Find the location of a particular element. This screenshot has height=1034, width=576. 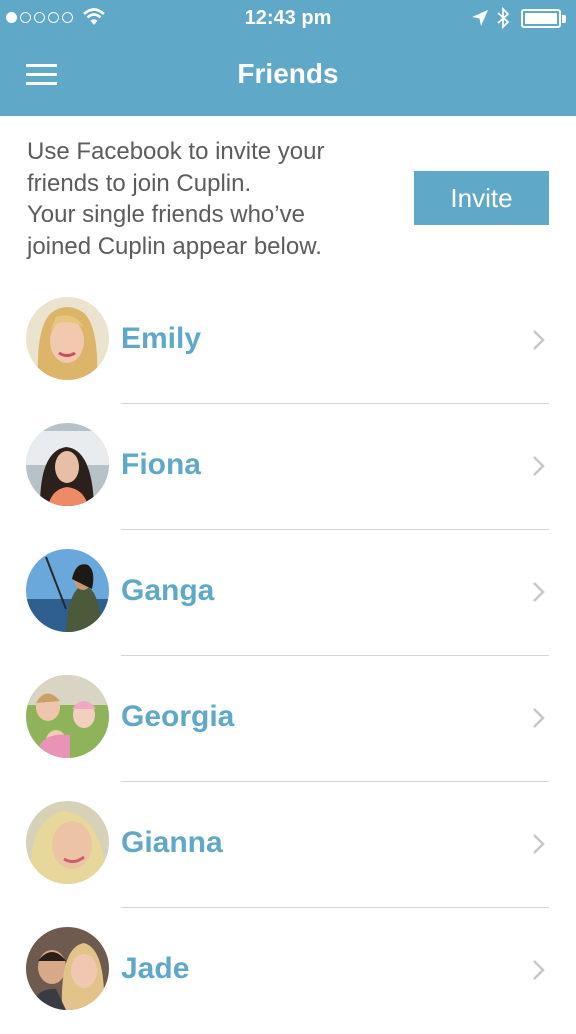

location-arrow-icon is located at coordinates (480, 18).